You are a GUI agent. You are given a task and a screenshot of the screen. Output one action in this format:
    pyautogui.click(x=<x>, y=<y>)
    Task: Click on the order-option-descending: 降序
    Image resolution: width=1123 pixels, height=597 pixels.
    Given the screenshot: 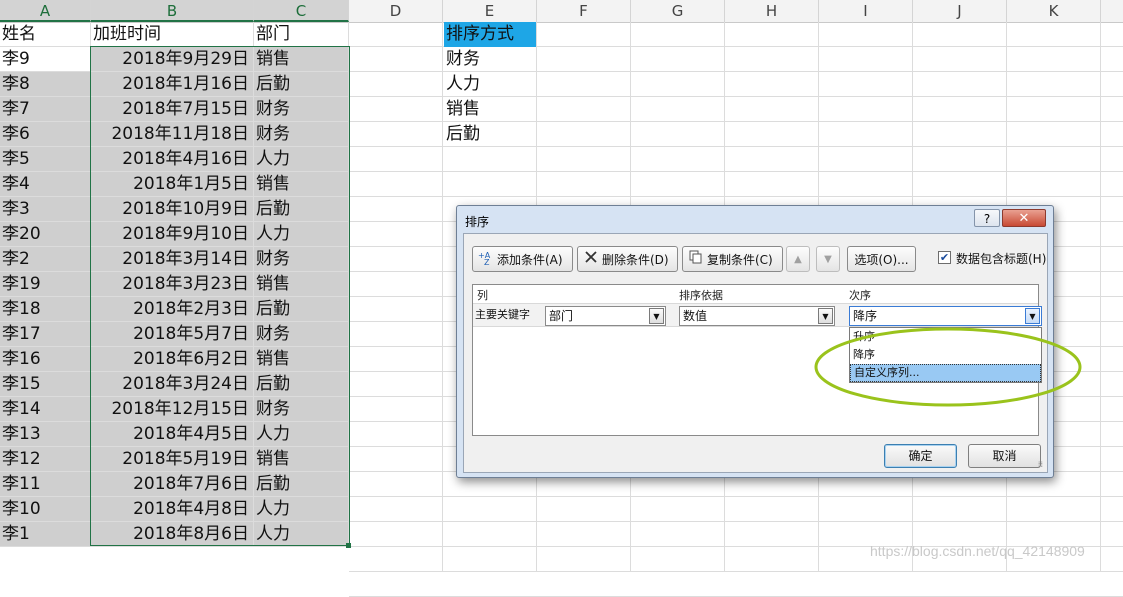 What is the action you would take?
    pyautogui.click(x=945, y=355)
    